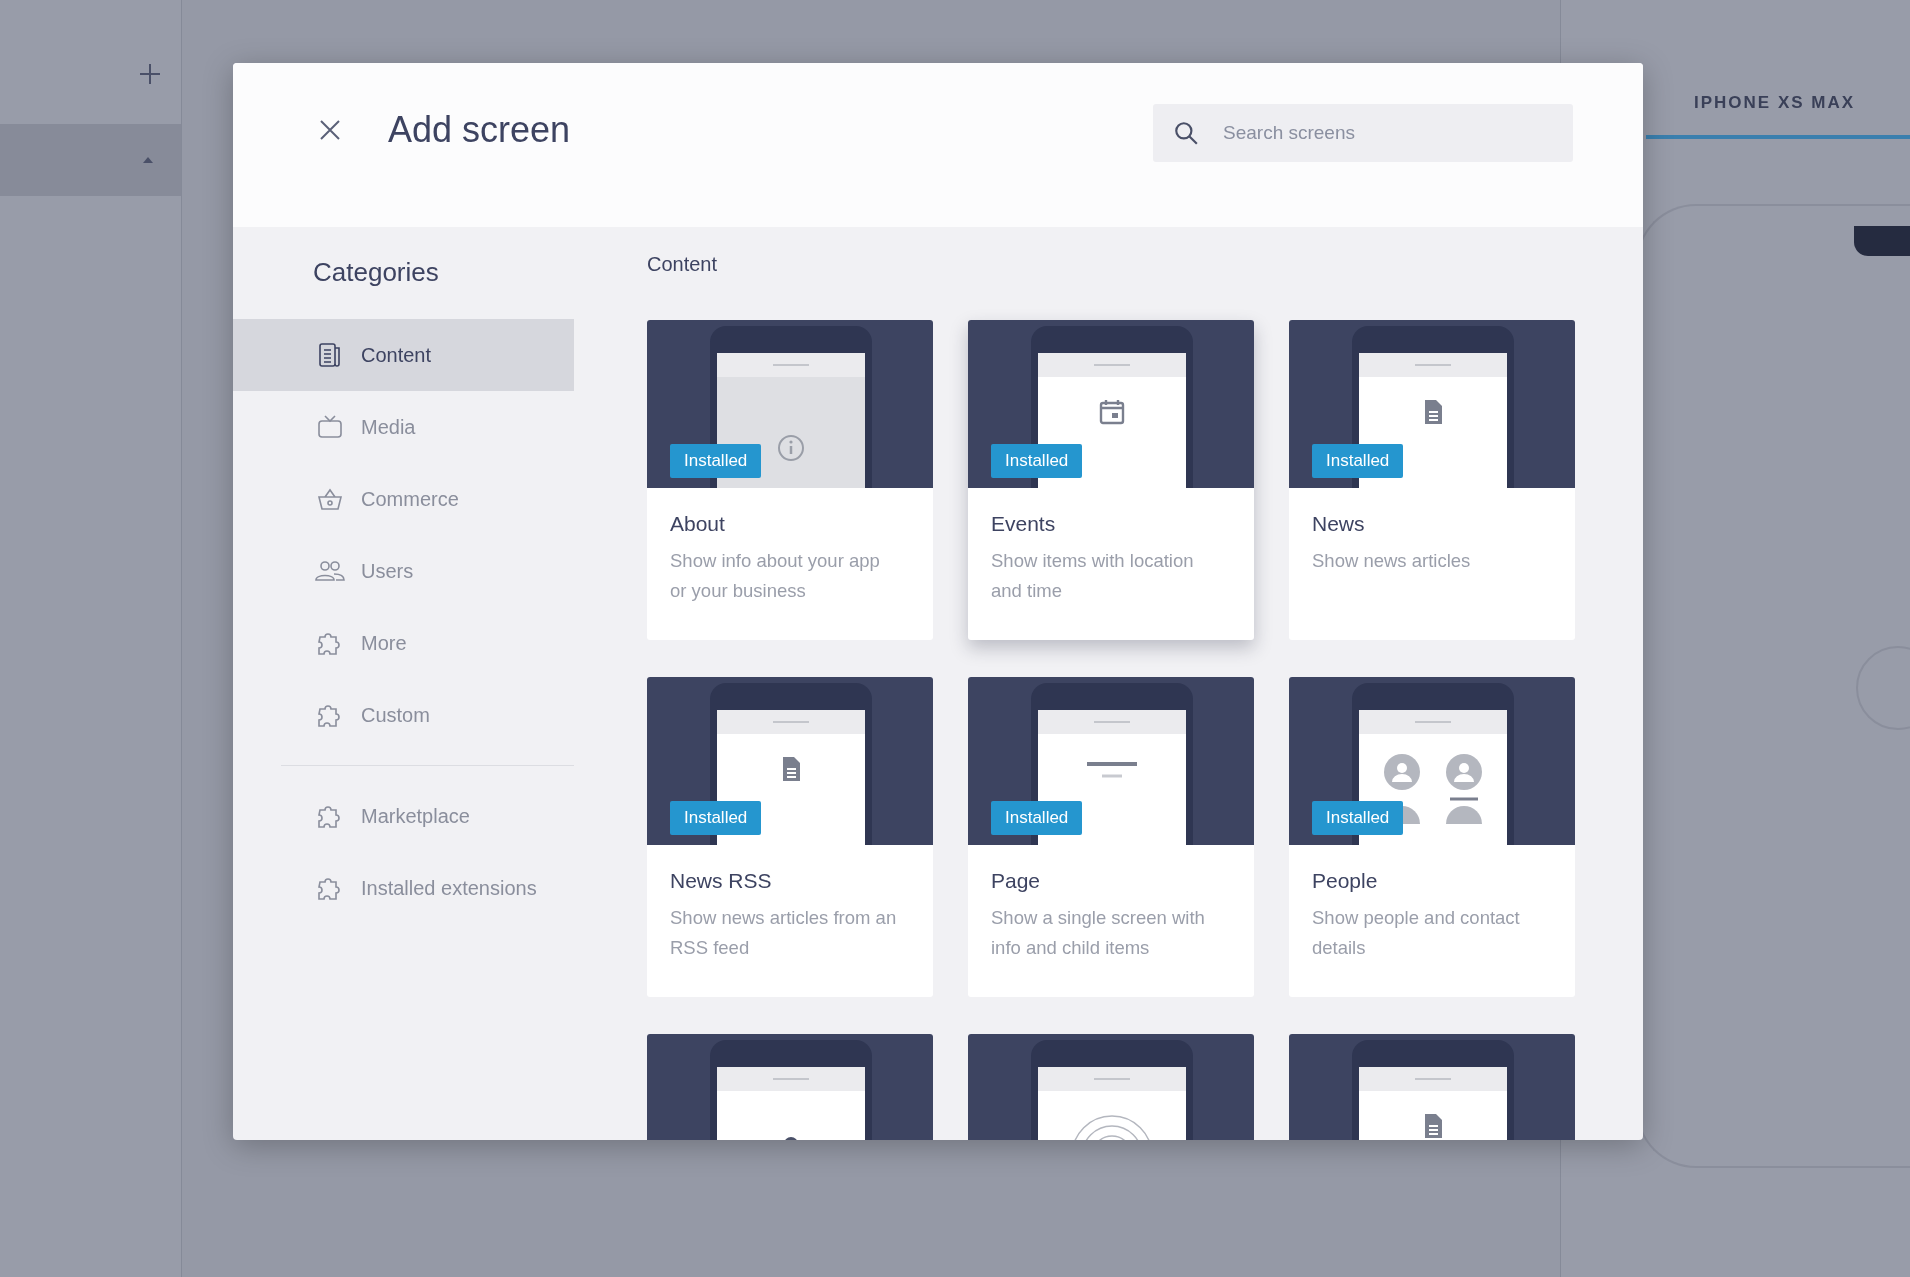 The image size is (1910, 1277). I want to click on screen-card: Installed About Show info about your app or your business, so click(790, 480).